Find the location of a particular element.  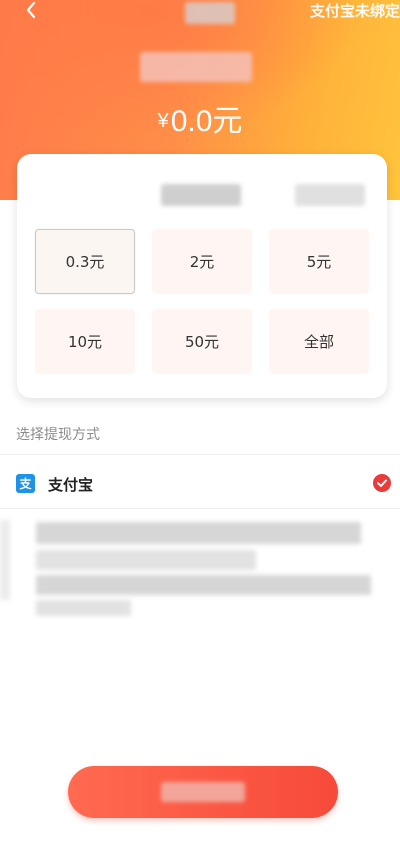

amount-option-all: 全部 is located at coordinates (319, 341).